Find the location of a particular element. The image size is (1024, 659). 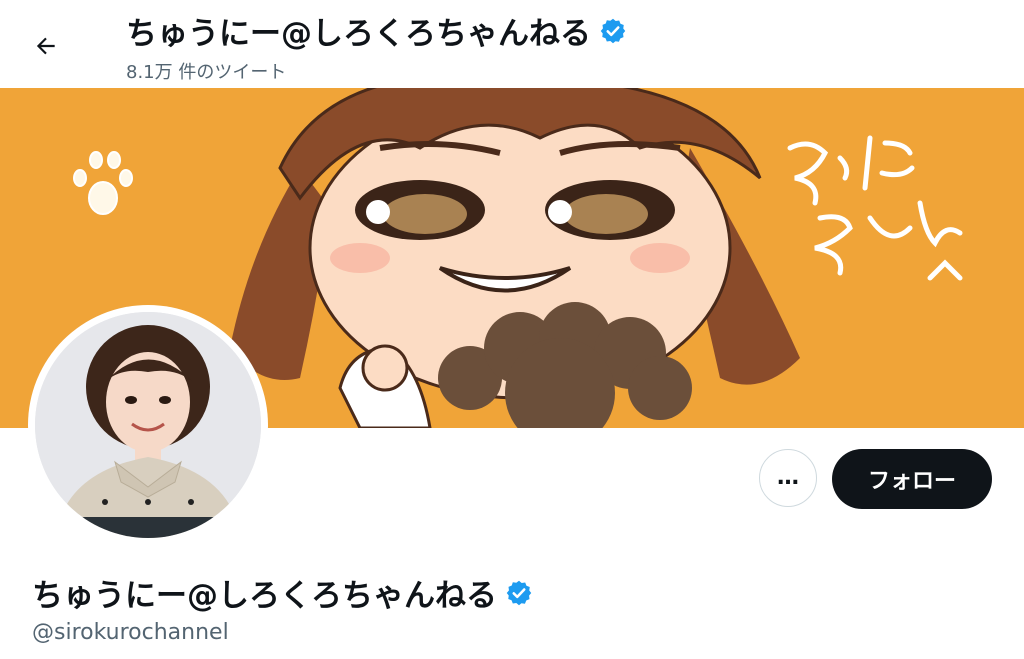

header-title-row: ちゅうにー@しろくろちゃんねる is located at coordinates (376, 30).